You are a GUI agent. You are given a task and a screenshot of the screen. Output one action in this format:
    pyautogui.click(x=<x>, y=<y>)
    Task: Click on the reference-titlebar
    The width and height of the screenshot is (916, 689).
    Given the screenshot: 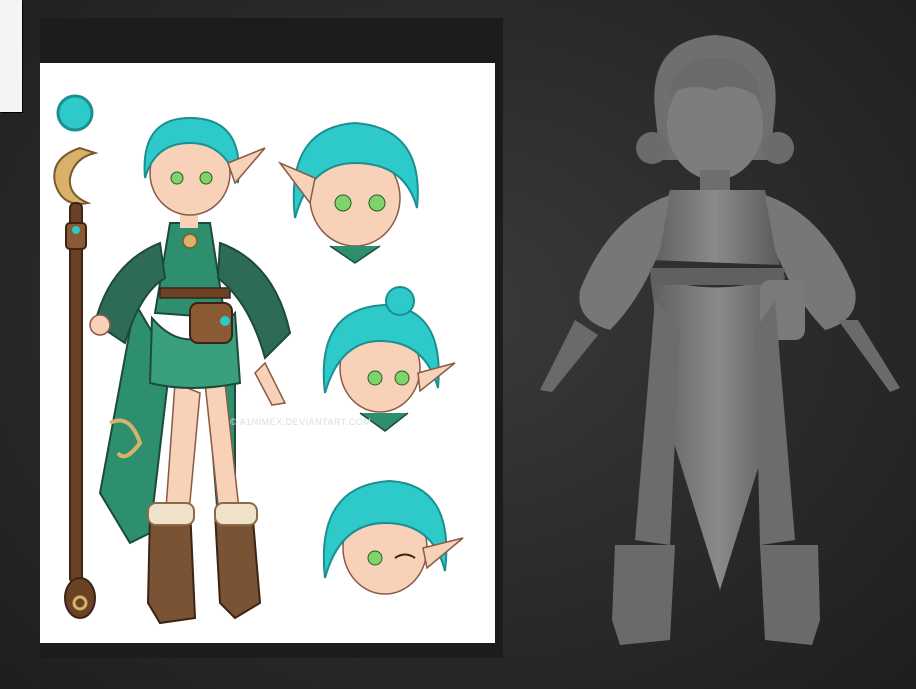 What is the action you would take?
    pyautogui.click(x=271, y=40)
    